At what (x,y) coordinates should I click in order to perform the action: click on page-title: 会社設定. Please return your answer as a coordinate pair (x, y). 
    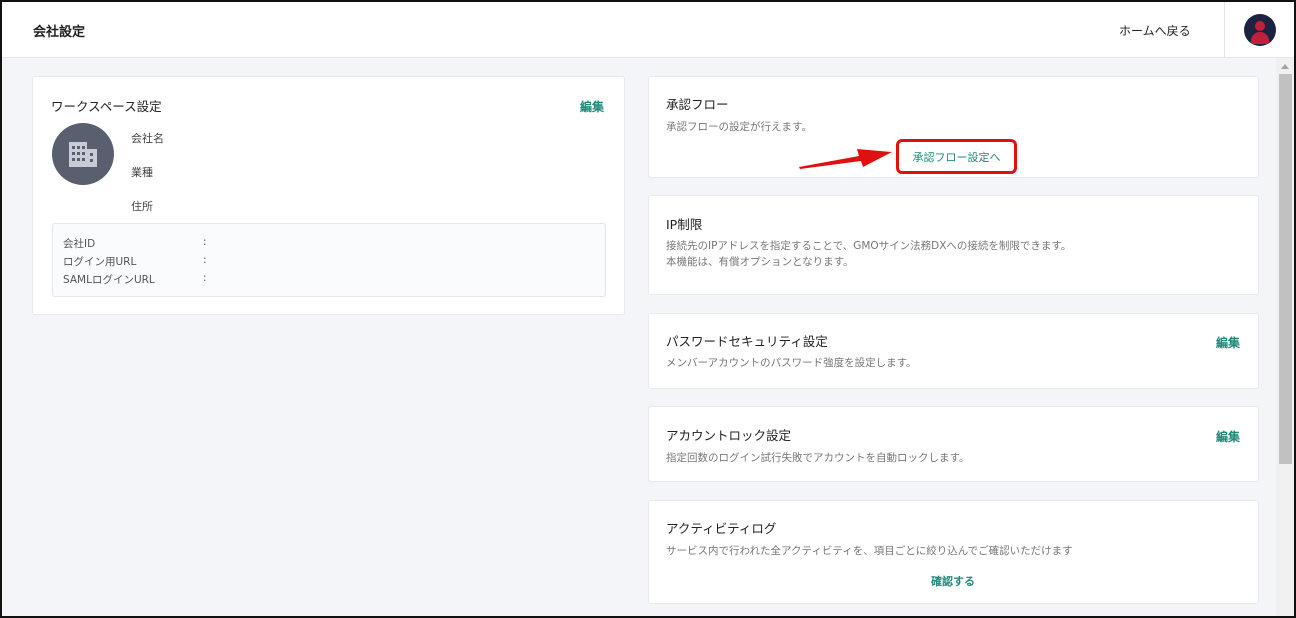
    Looking at the image, I should click on (59, 32).